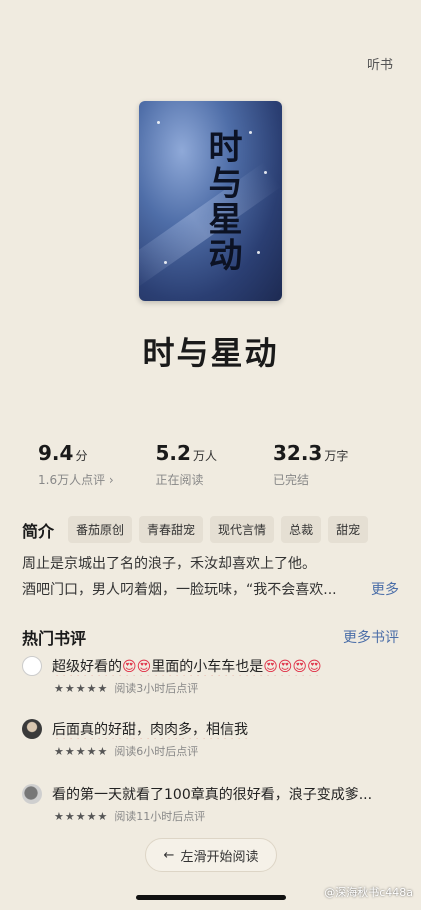 Image resolution: width=421 pixels, height=910 pixels. Describe the element at coordinates (222, 201) in the screenshot. I see `cover-title: 时与星动` at that location.